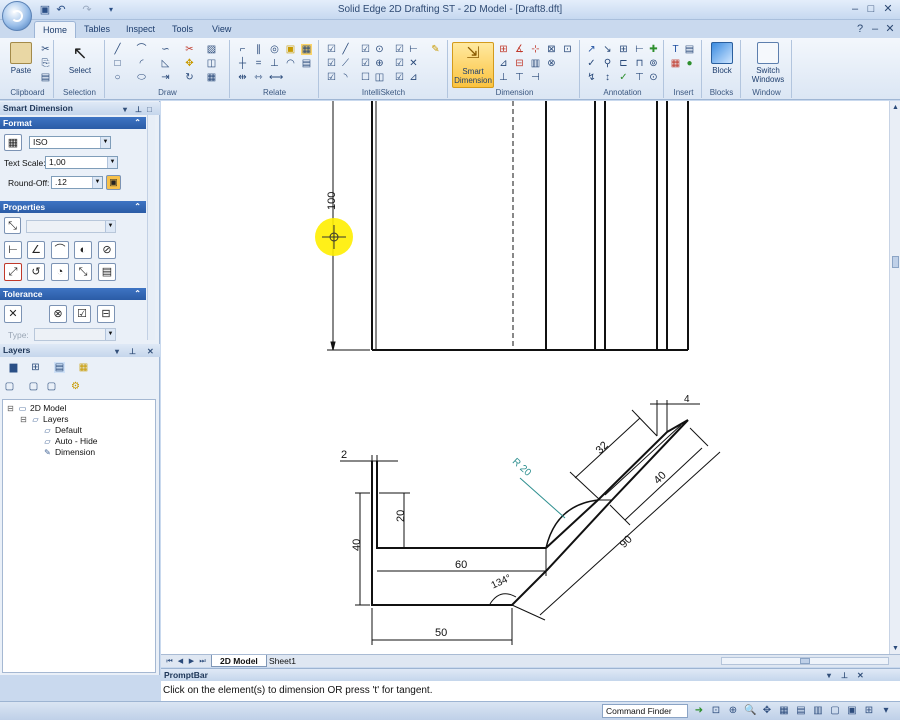 The image size is (900, 720). I want to click on intersection-icon: ✕, so click(413, 63).